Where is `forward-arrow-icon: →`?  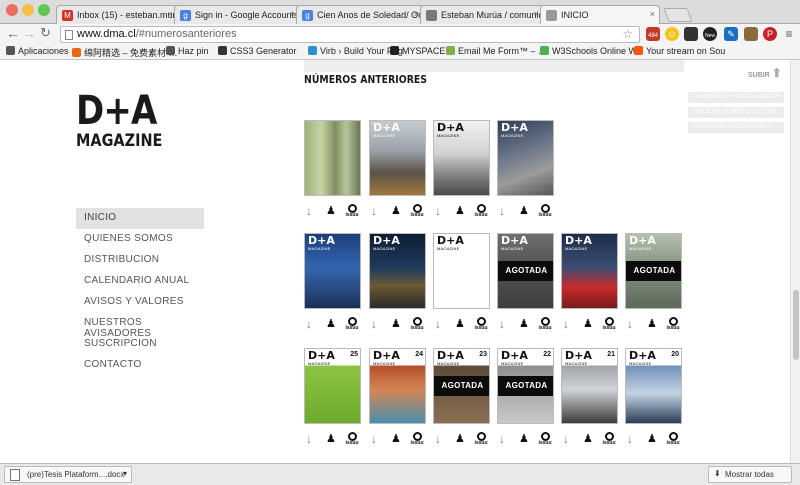
forward-arrow-icon: → is located at coordinates (29, 33).